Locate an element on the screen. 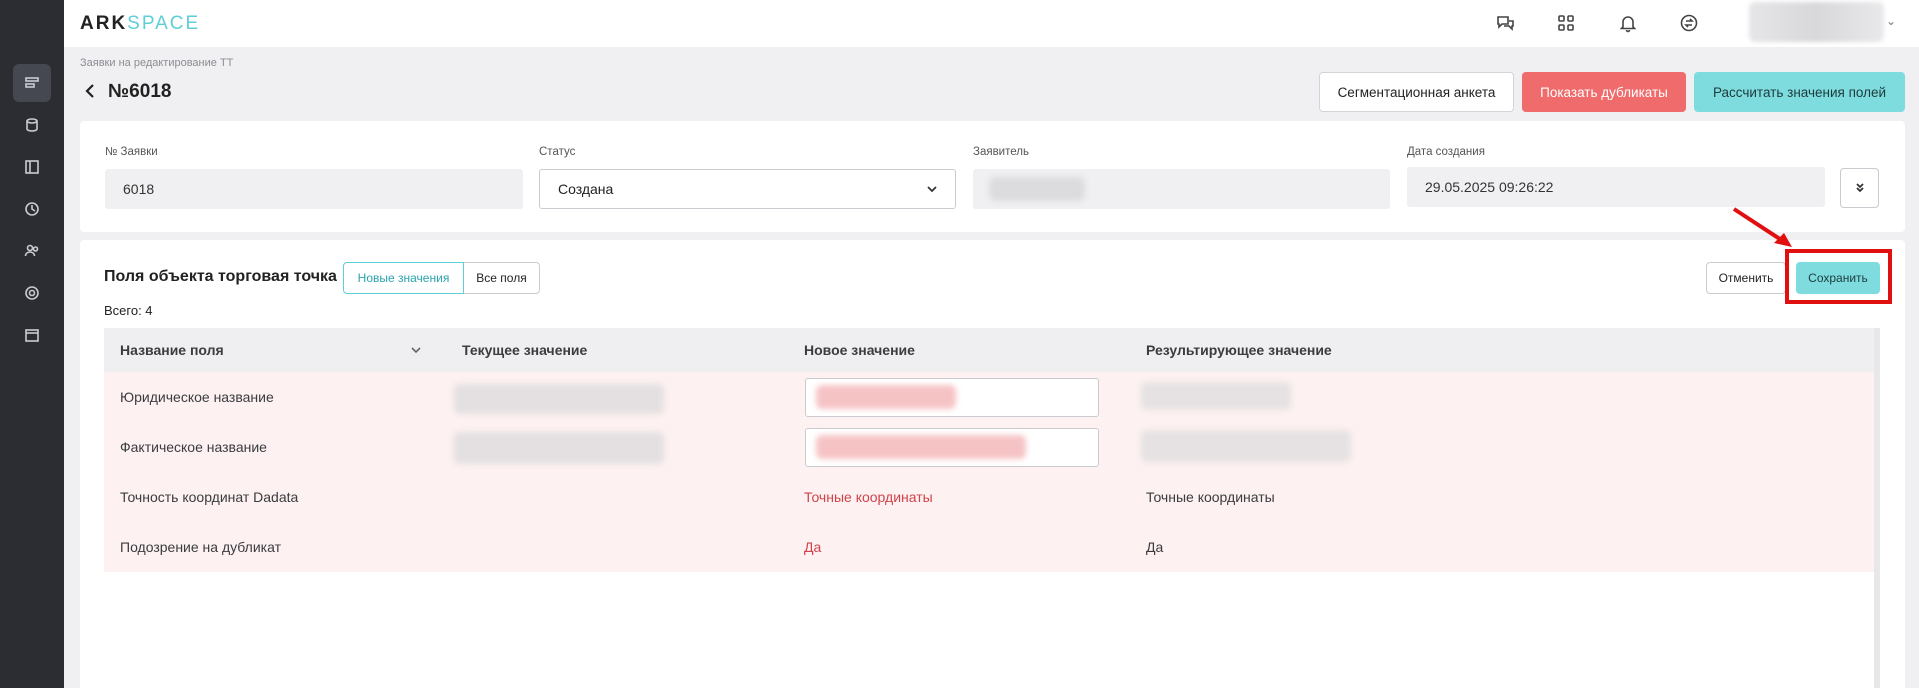  table-row: Фактическое название is located at coordinates (989, 447).